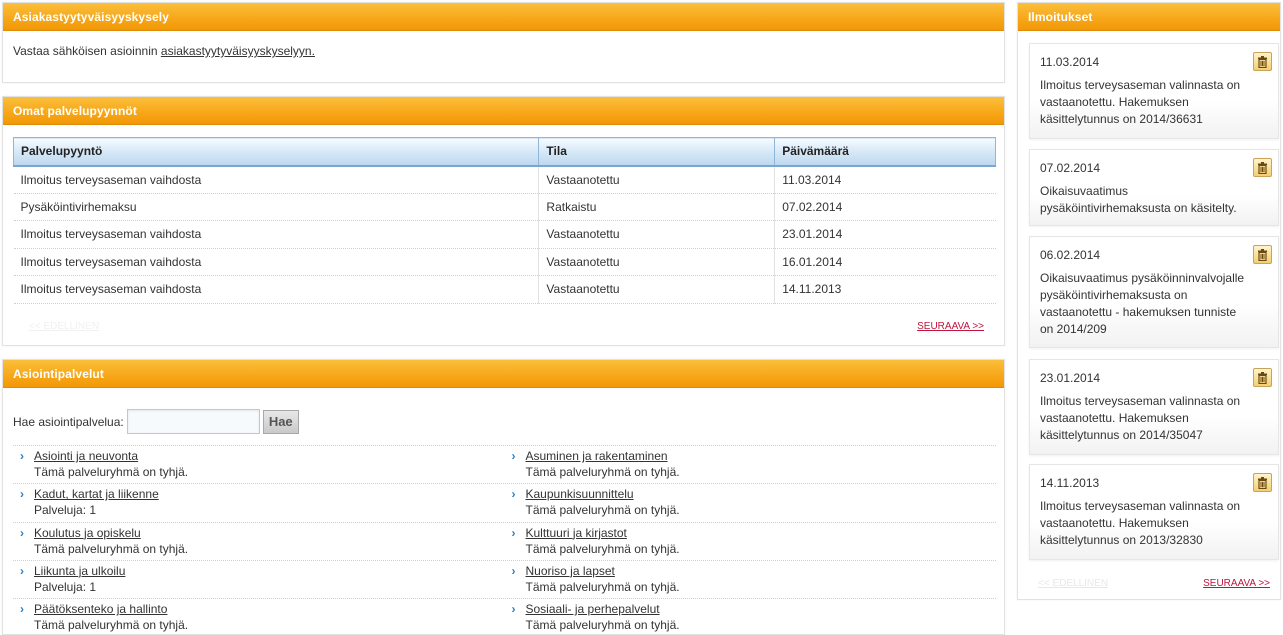 This screenshot has width=1283, height=635. I want to click on search-button: Hae, so click(280, 421).